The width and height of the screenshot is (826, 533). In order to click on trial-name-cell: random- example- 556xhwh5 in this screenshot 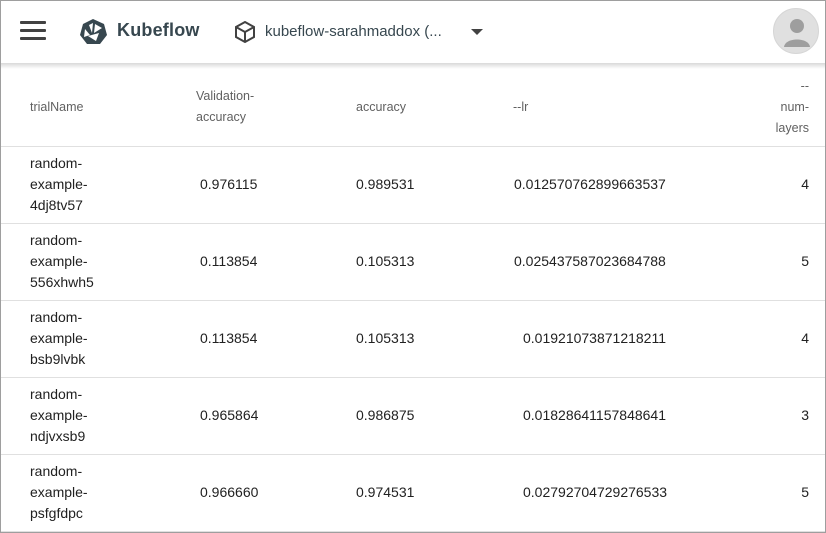, I will do `click(82, 262)`.